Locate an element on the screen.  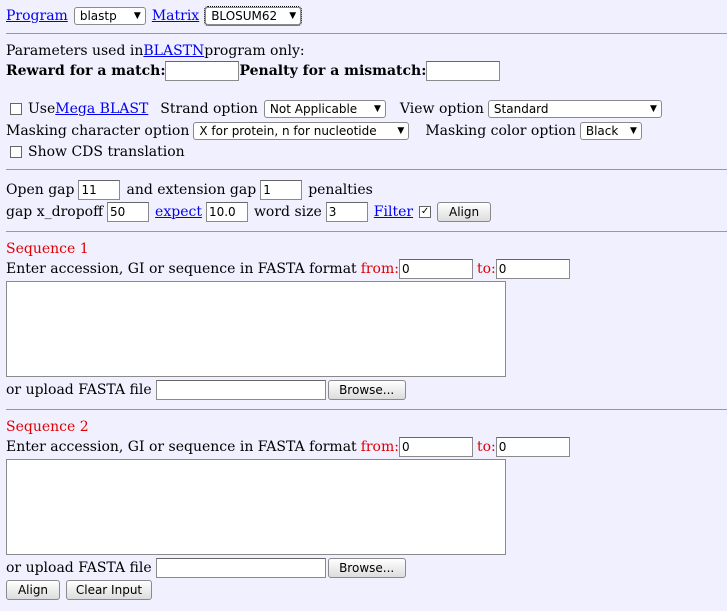
sequence-2-title: Sequence 2 is located at coordinates (47, 427).